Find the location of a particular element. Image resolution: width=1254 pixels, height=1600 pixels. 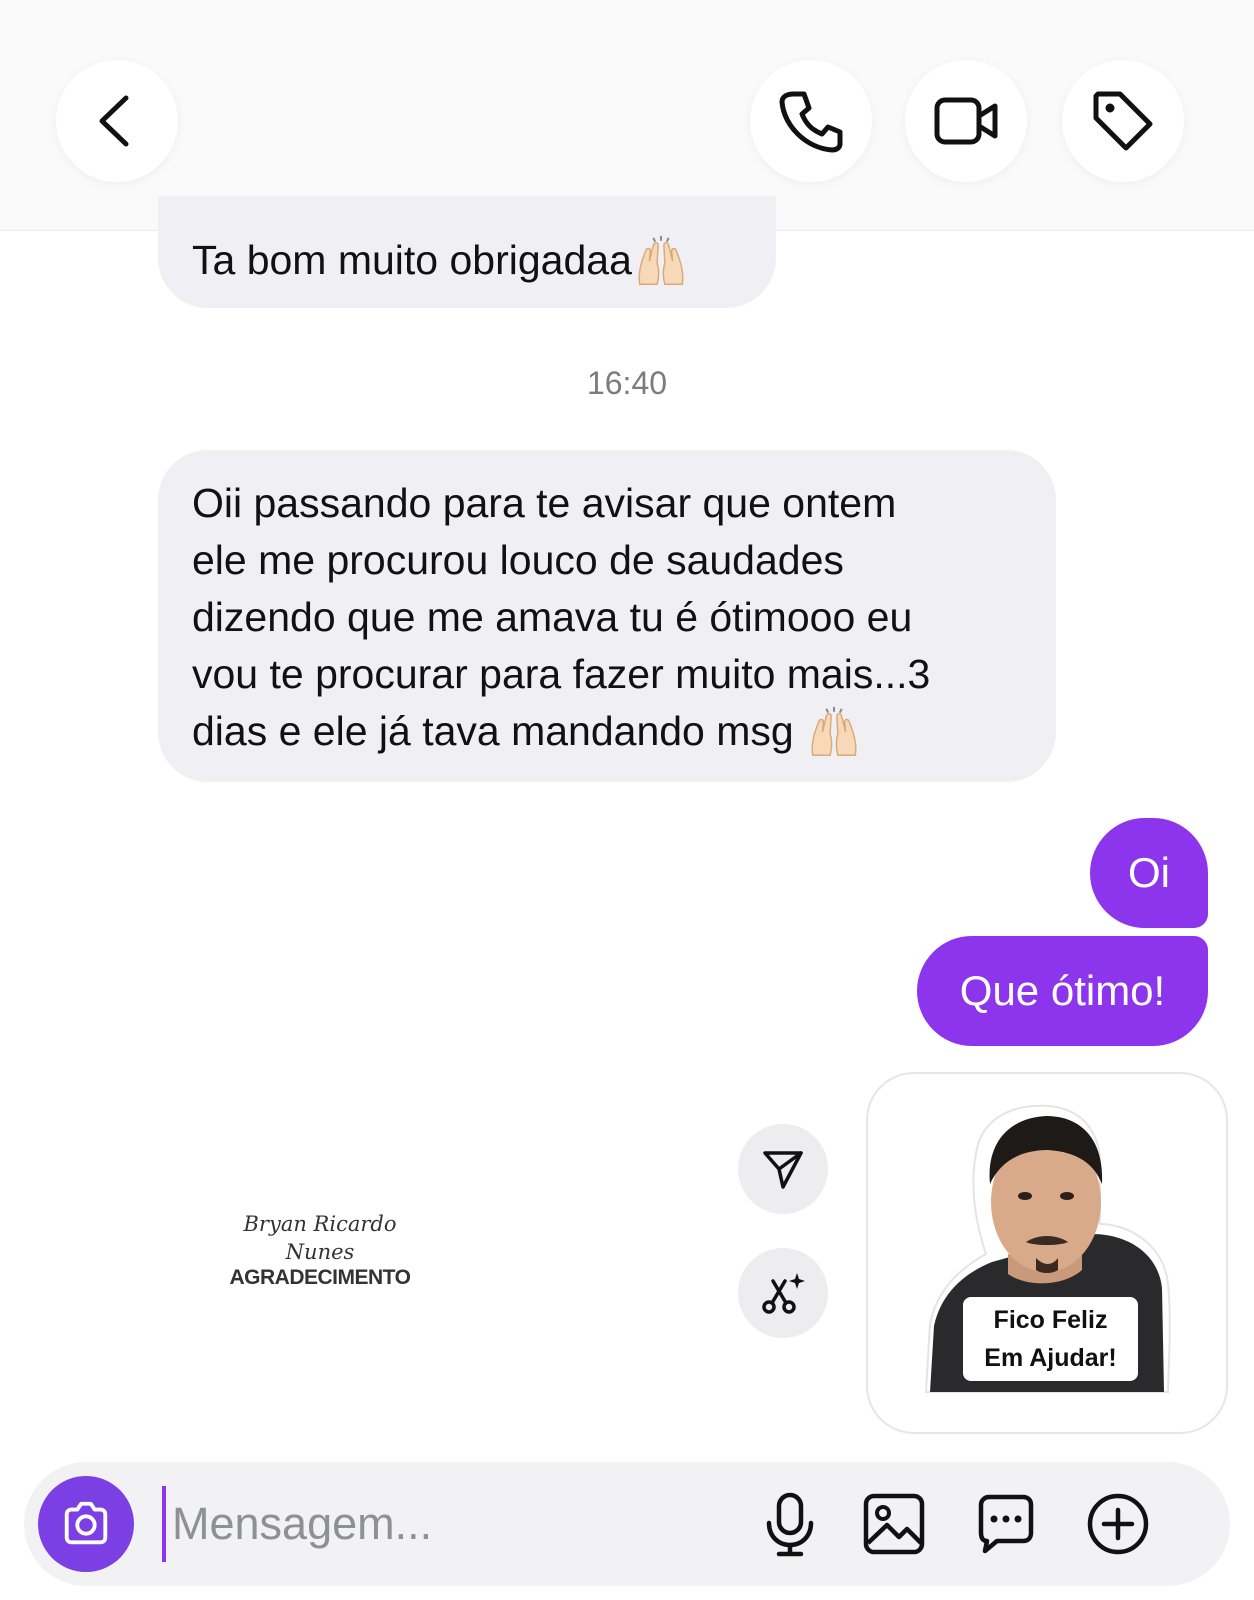

message-input is located at coordinates (447, 1524).